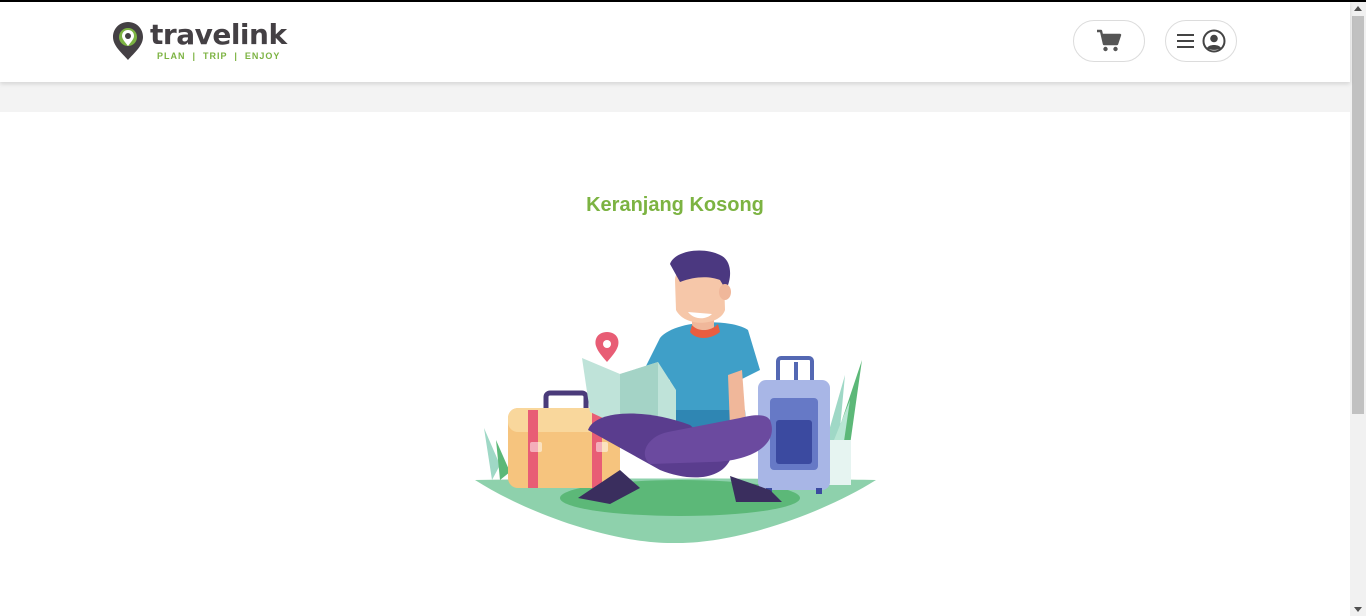 The height and width of the screenshot is (616, 1366). What do you see at coordinates (1358, 609) in the screenshot?
I see `scroll-down-arrow-icon` at bounding box center [1358, 609].